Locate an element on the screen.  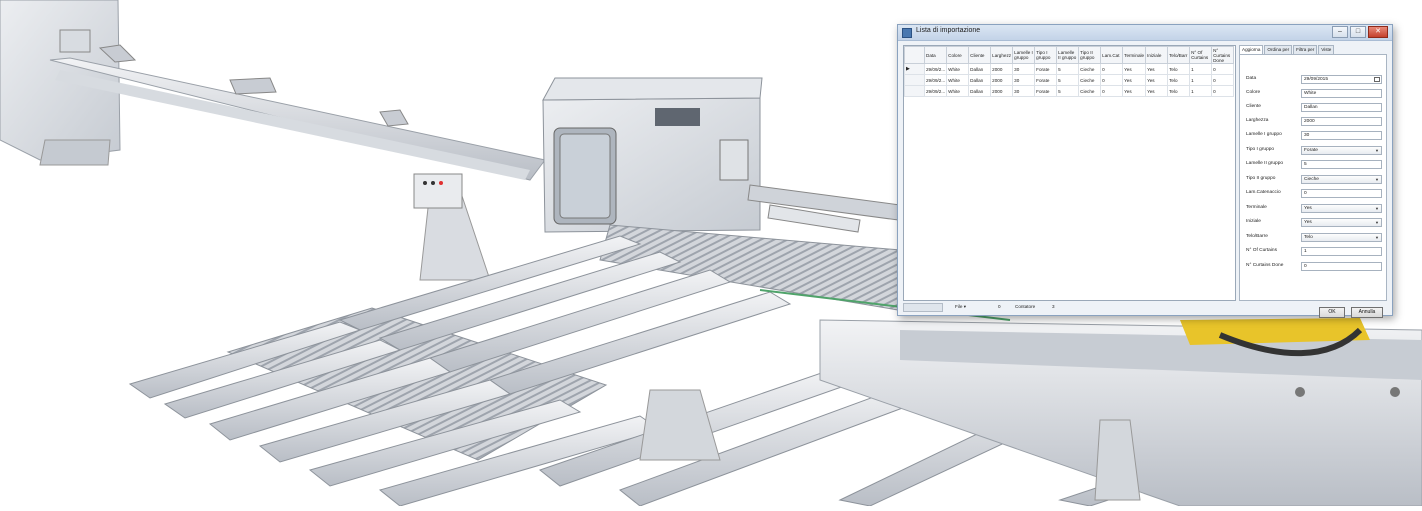
lamelle-ii-gruppo-input: 5 is located at coordinates (1341, 164).